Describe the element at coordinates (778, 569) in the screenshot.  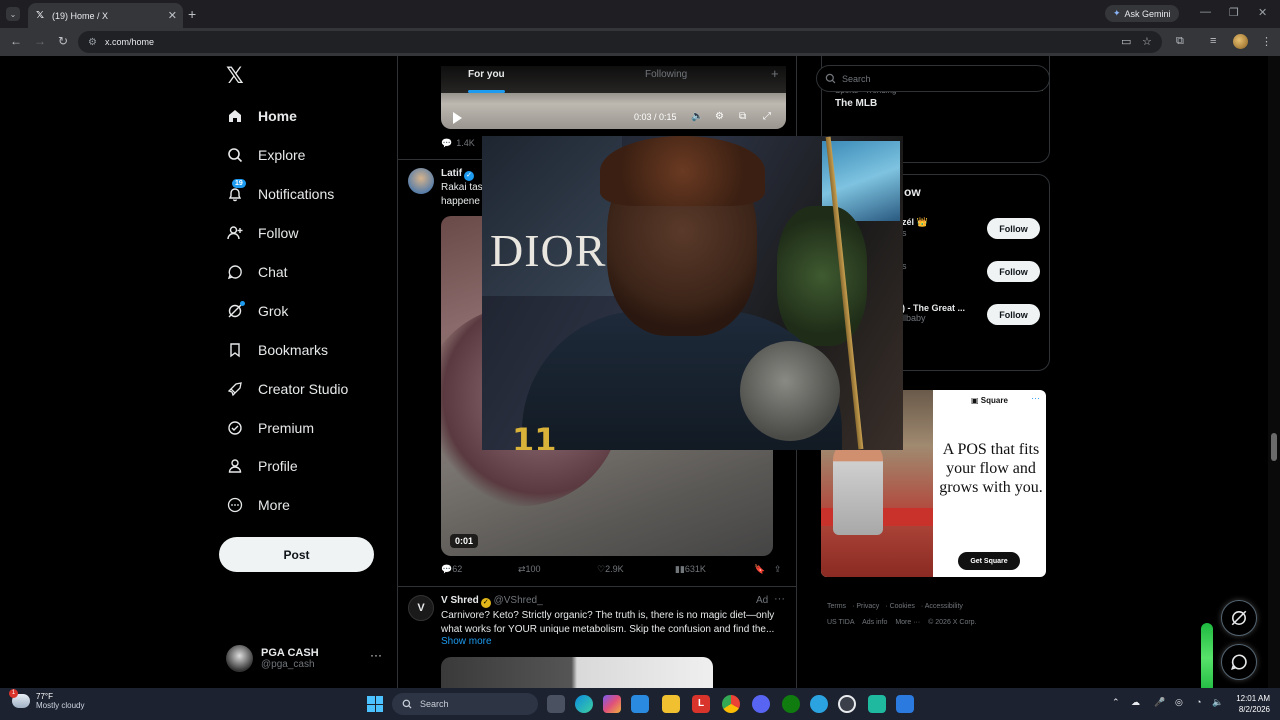
I see `share-icon: ⇪` at that location.